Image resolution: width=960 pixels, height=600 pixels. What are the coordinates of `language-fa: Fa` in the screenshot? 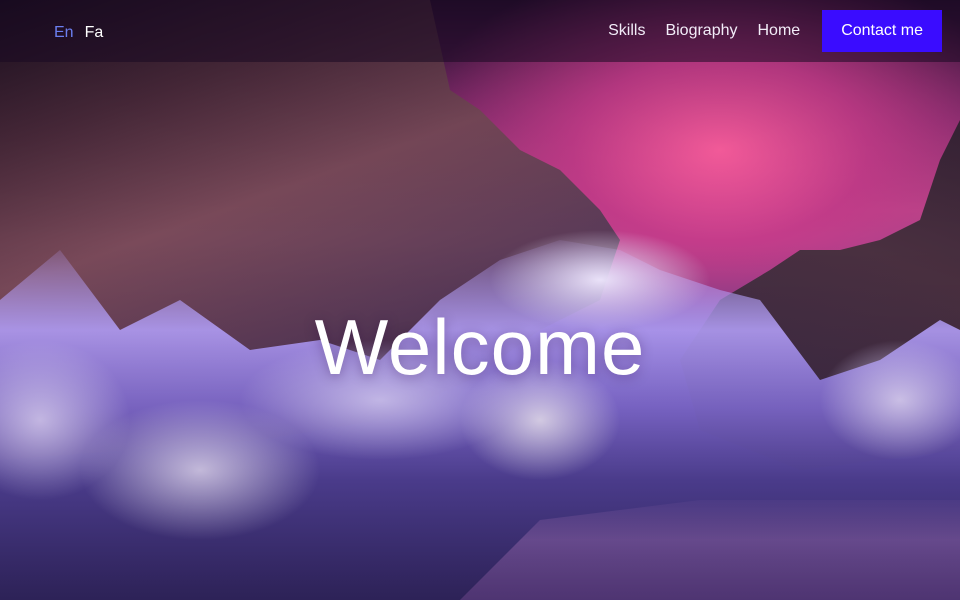 It's located at (94, 33).